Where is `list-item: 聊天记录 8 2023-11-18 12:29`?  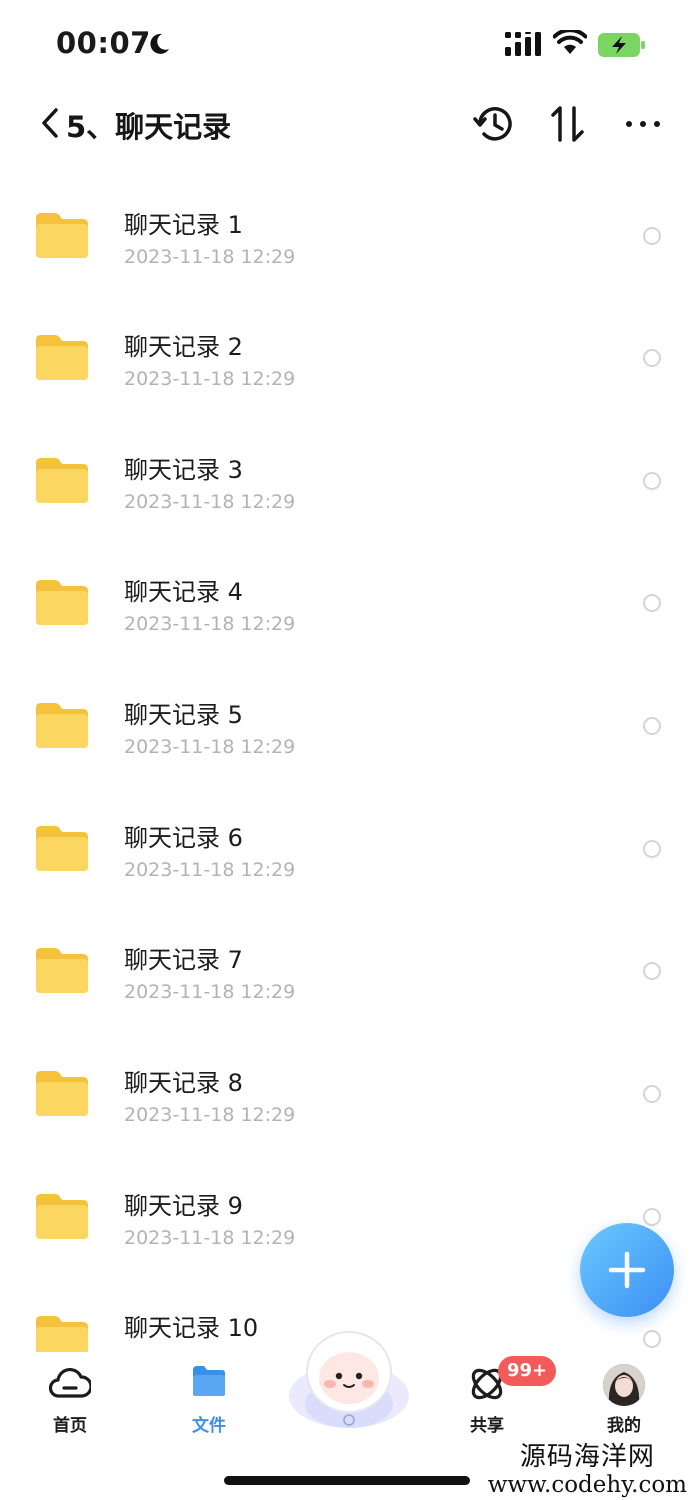 list-item: 聊天记录 8 2023-11-18 12:29 is located at coordinates (346, 1079).